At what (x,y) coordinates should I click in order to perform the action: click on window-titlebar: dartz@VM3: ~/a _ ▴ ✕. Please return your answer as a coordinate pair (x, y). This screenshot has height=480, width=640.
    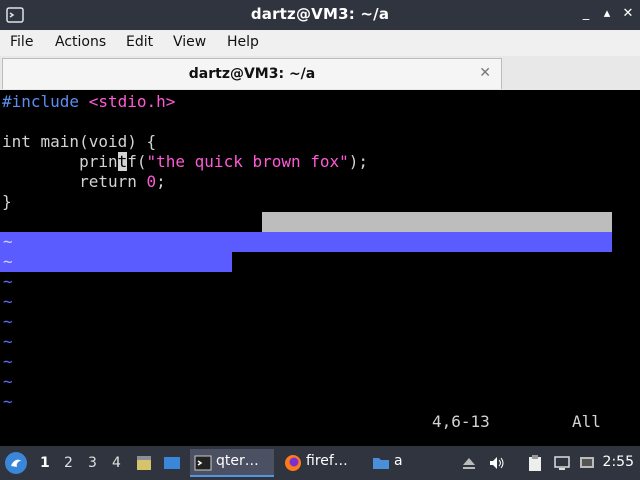
    Looking at the image, I should click on (320, 15).